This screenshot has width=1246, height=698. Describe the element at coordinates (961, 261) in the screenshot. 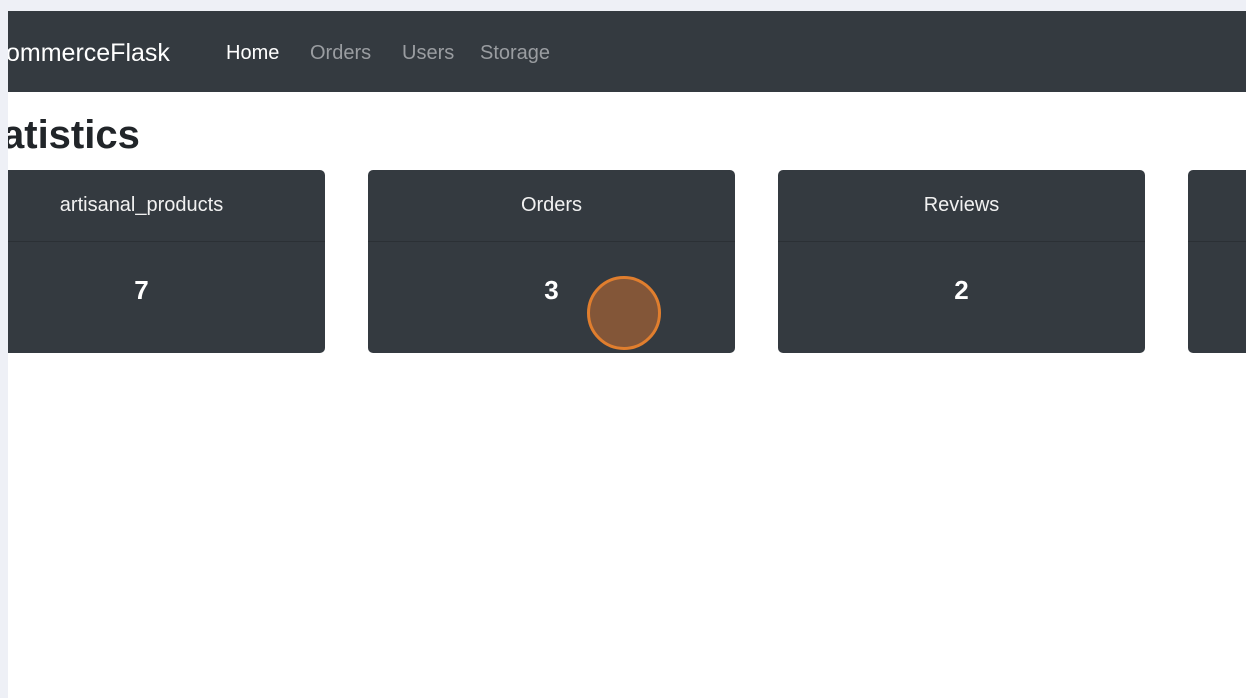

I see `stat-card-reviews: Reviews 2` at that location.